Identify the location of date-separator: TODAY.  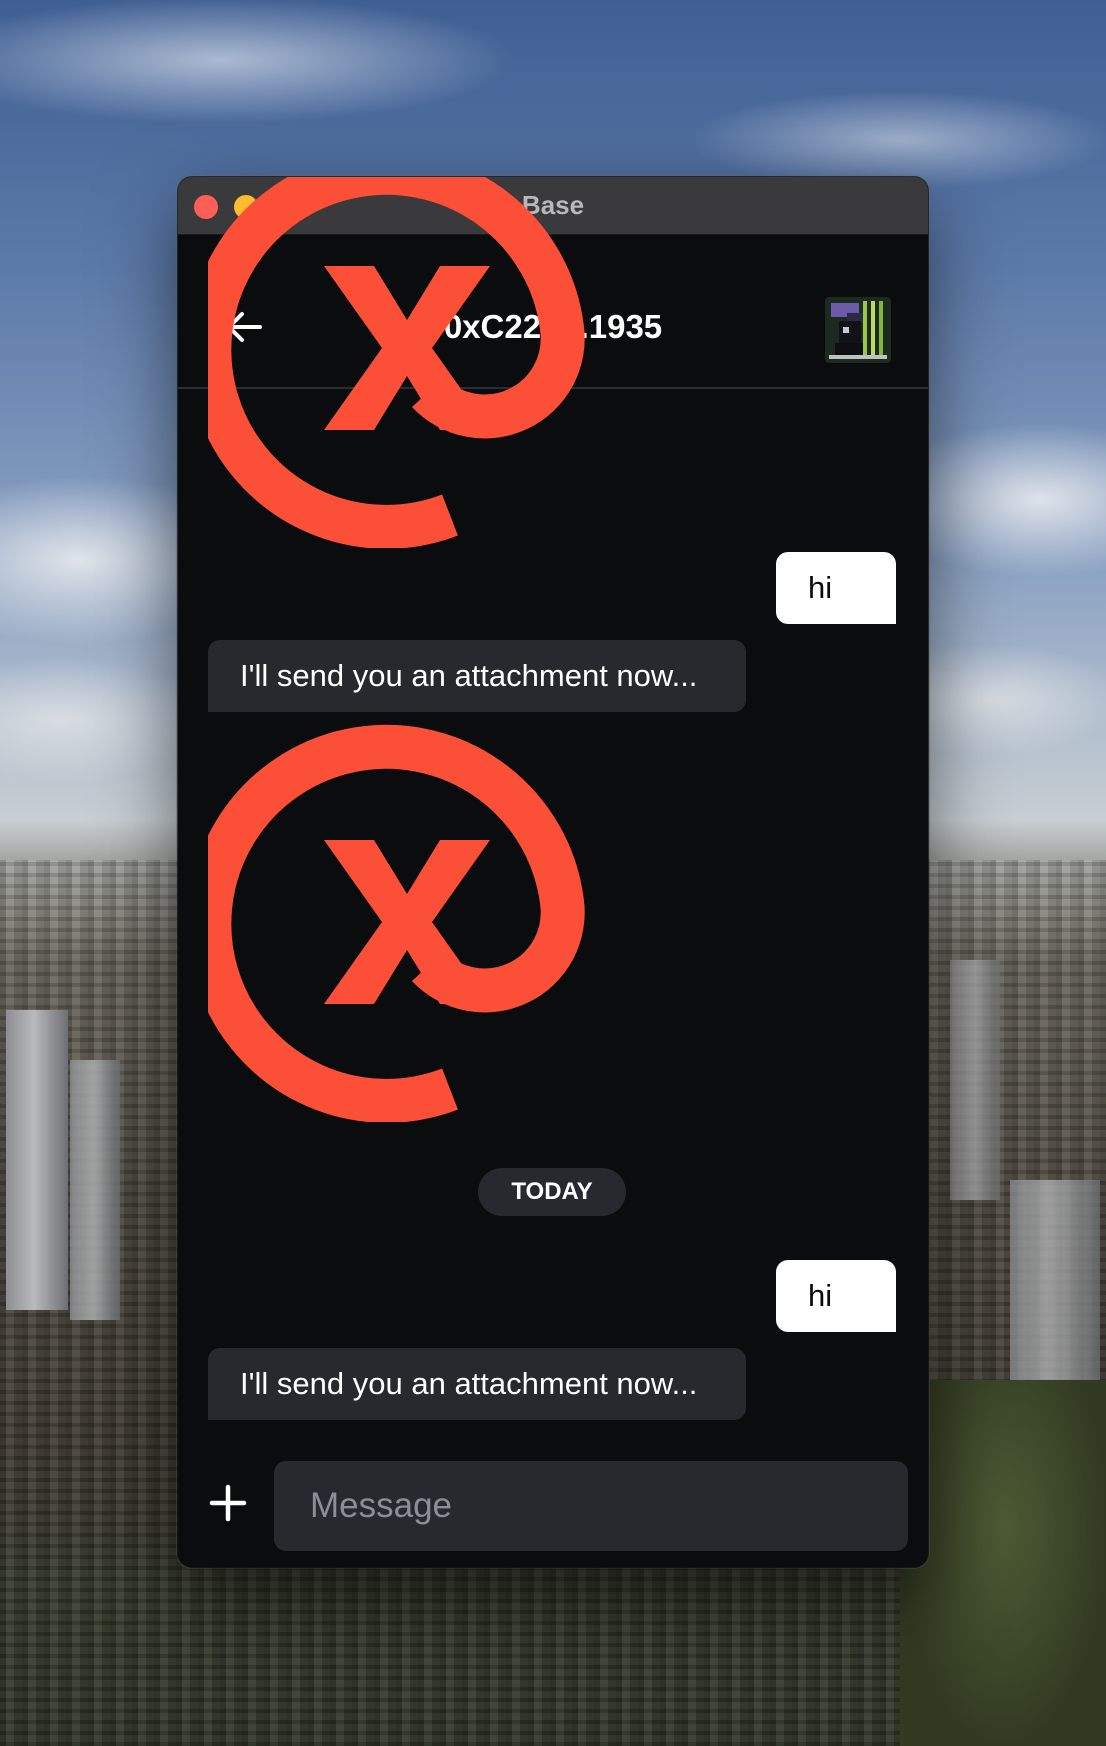
(552, 1192).